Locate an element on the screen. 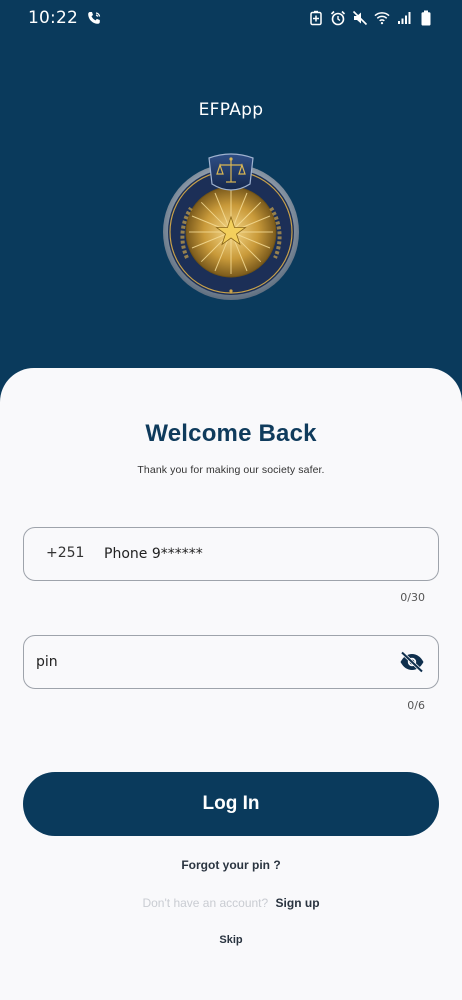 This screenshot has height=1000, width=462. pin-field is located at coordinates (231, 662).